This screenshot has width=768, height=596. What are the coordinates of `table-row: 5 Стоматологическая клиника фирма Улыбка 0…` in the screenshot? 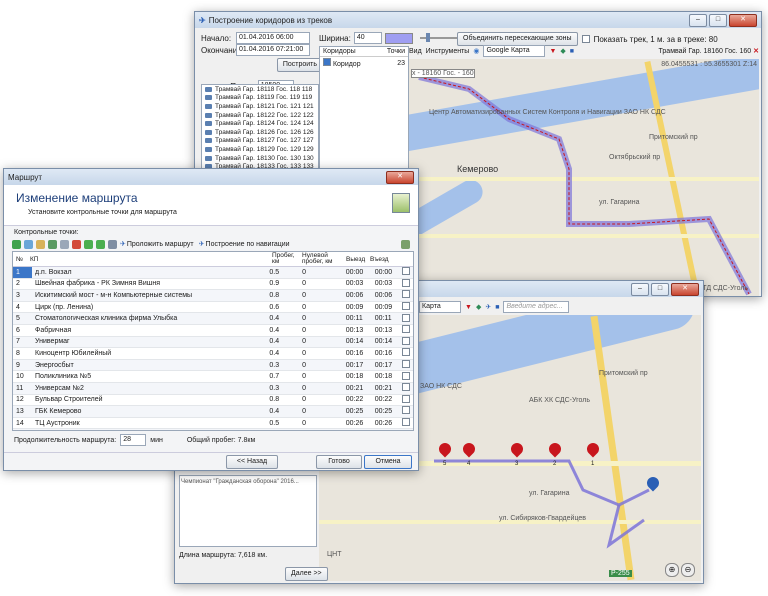 It's located at (213, 318).